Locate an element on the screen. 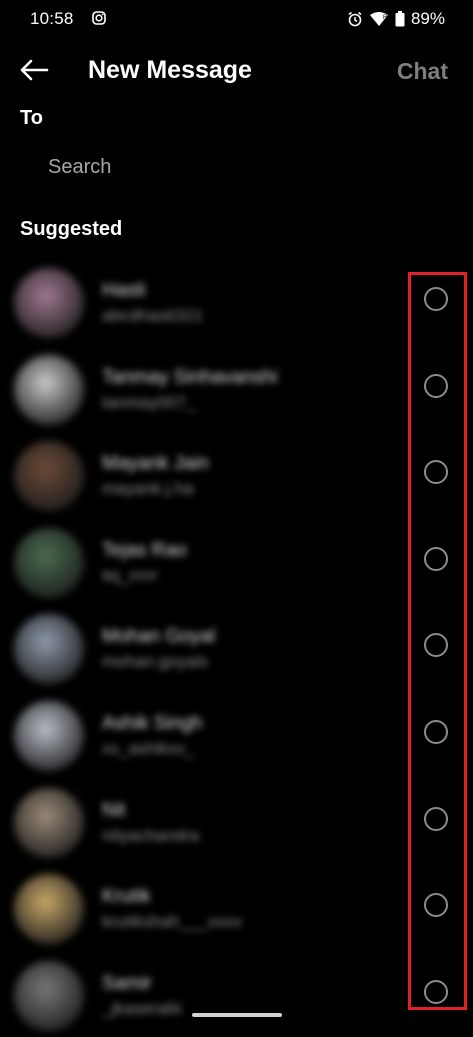 The image size is (473, 1037). header: New Message Chat is located at coordinates (236, 71).